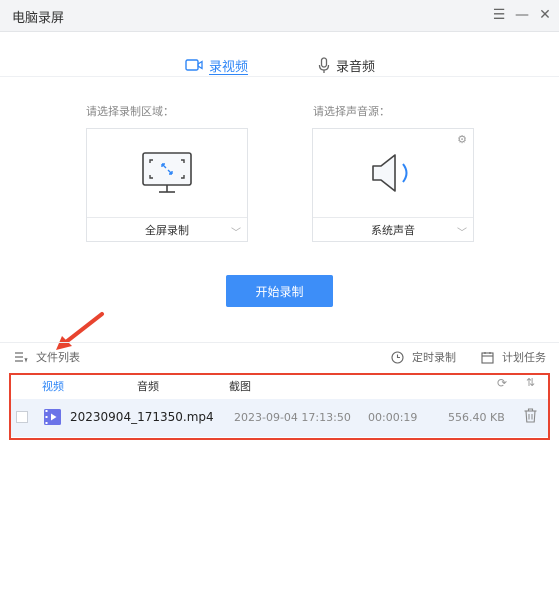 This screenshot has height=600, width=559. Describe the element at coordinates (22, 417) in the screenshot. I see `row-checkbox` at that location.